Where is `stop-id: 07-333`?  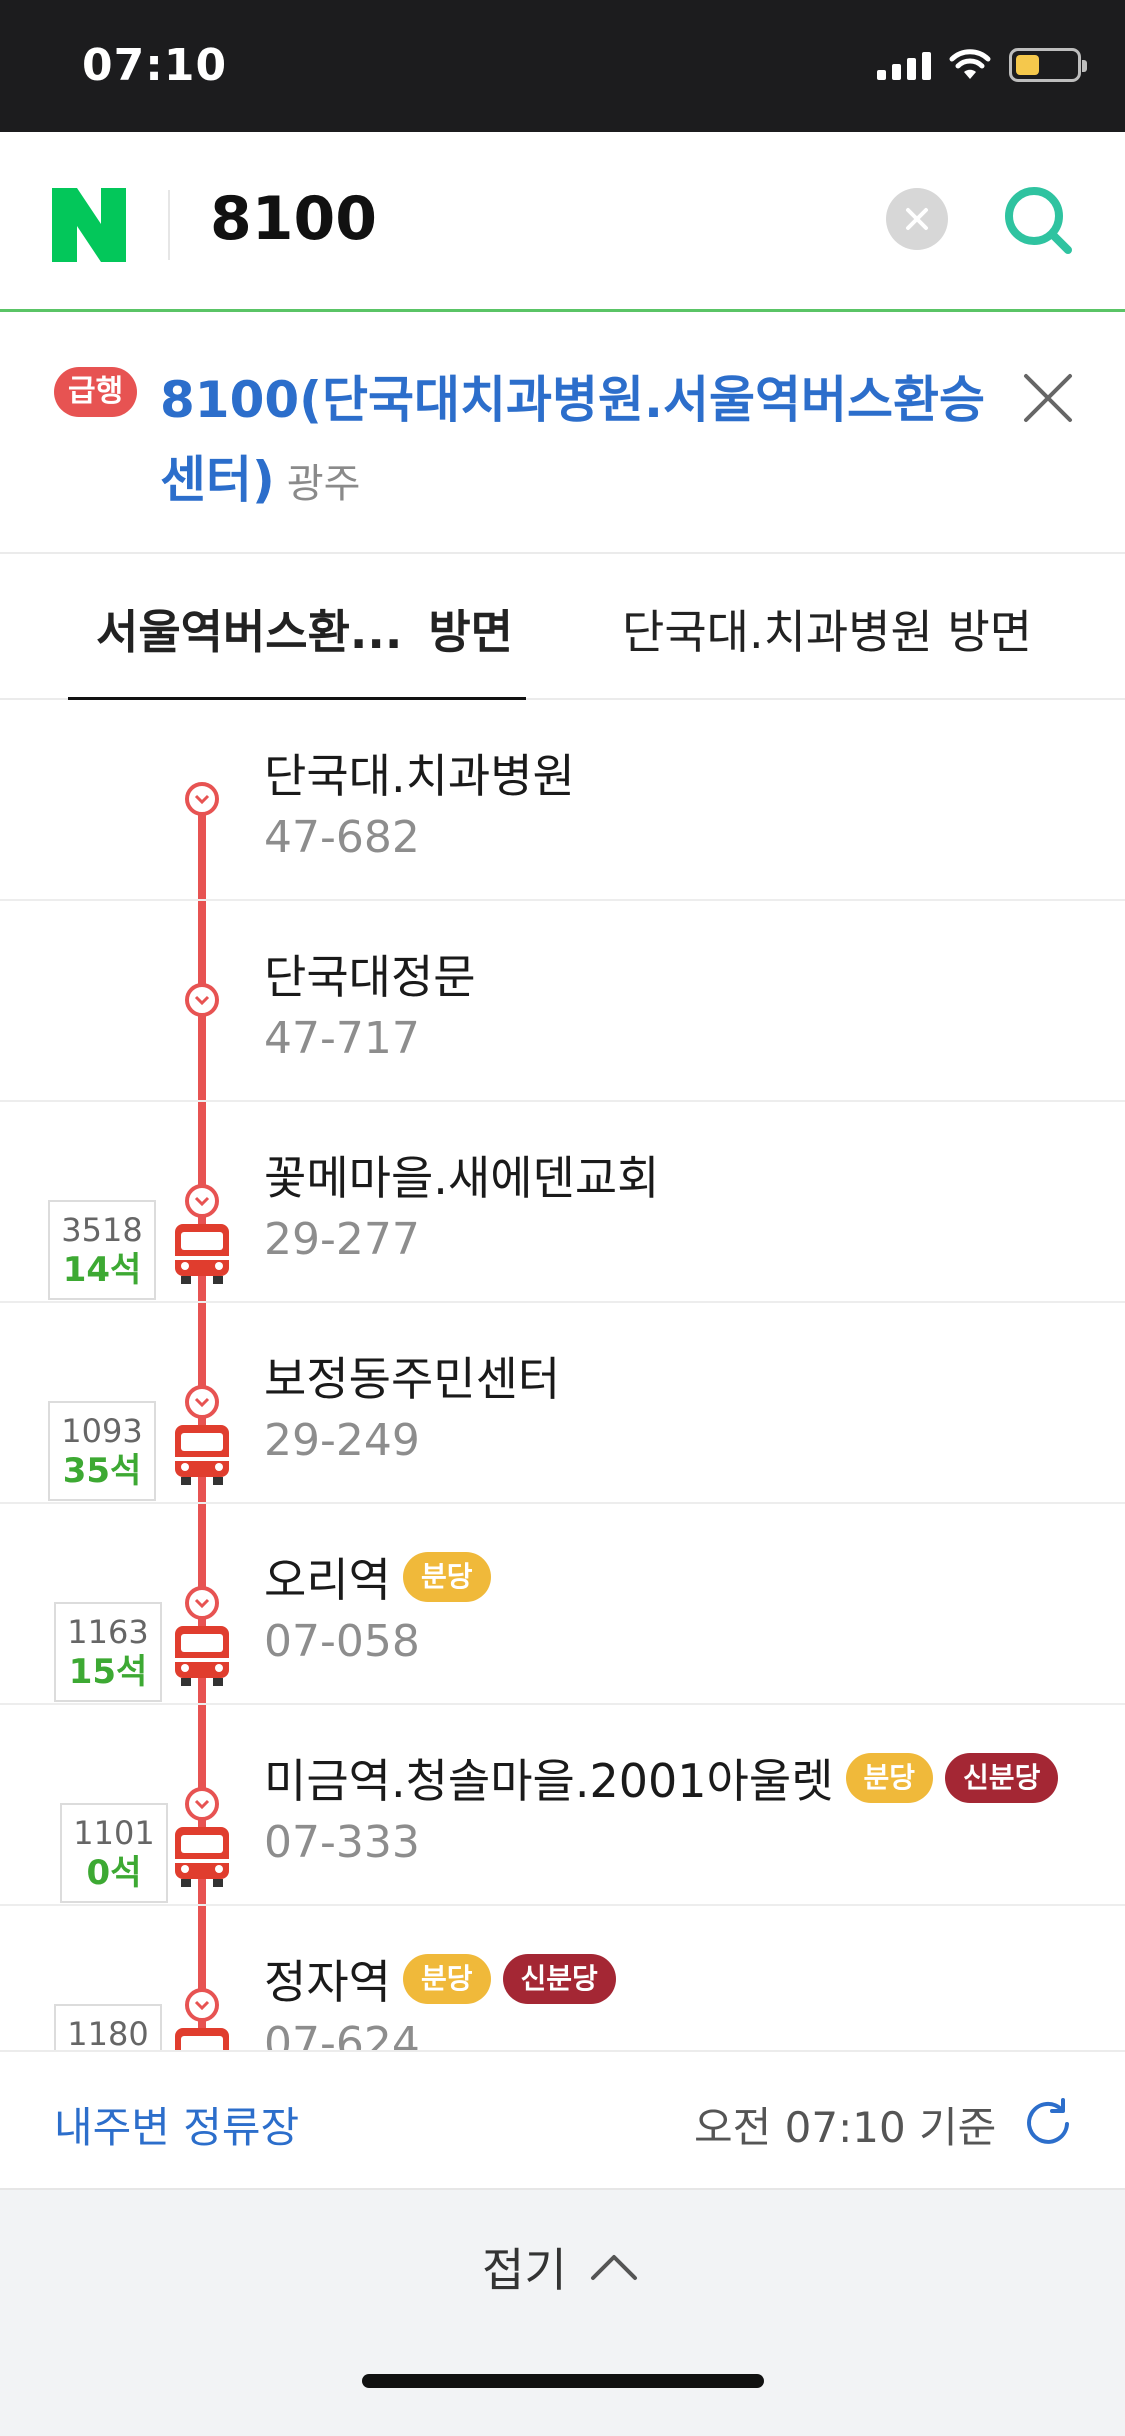
stop-id: 07-333 is located at coordinates (342, 1842).